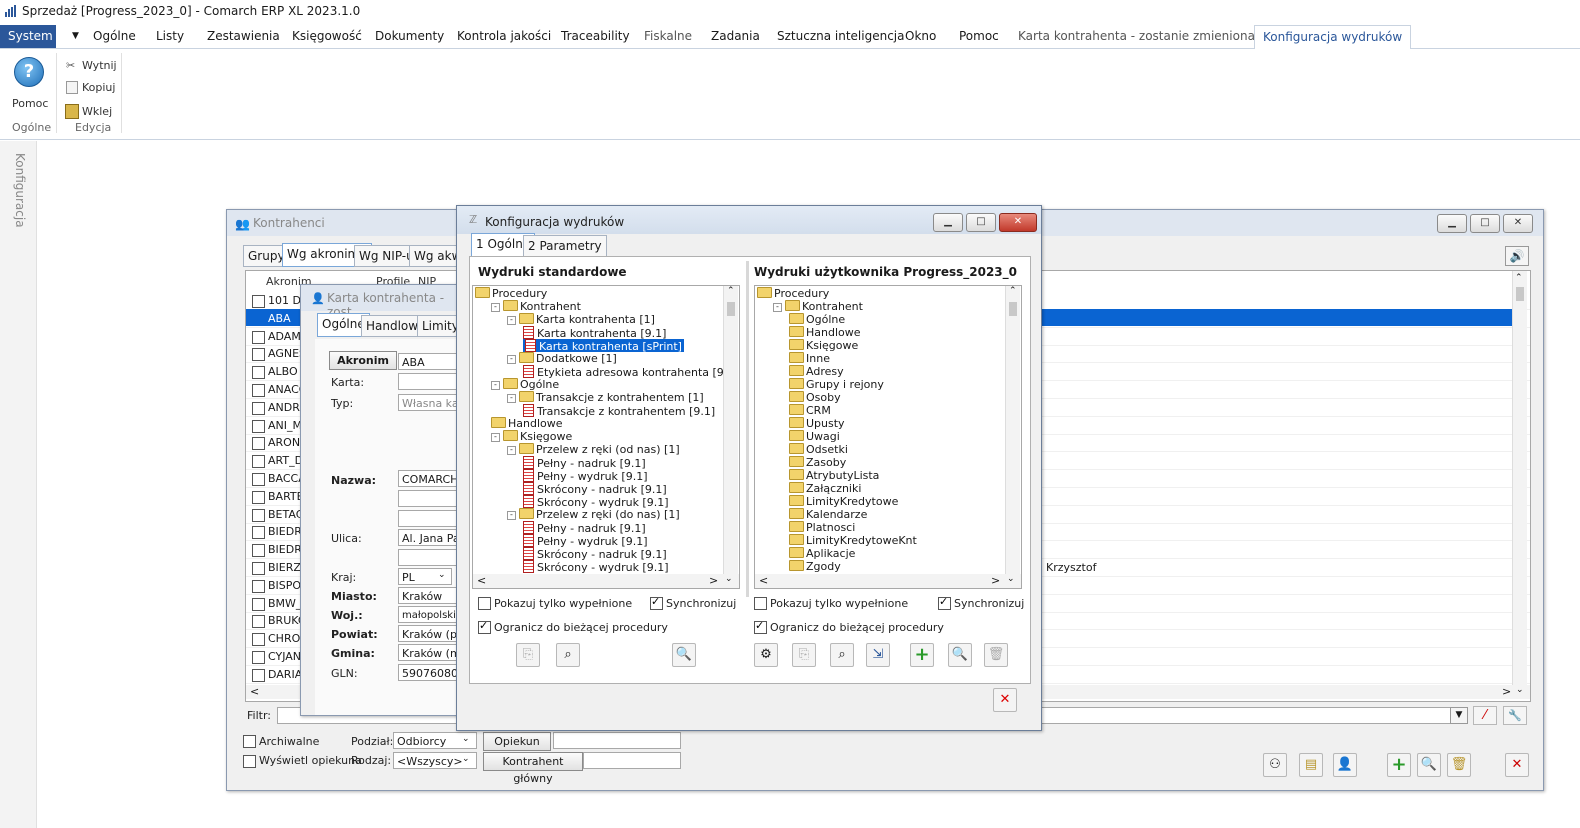 The height and width of the screenshot is (828, 1580). Describe the element at coordinates (606, 581) in the screenshot. I see `horizontal-scrollbar: < > ⌄` at that location.